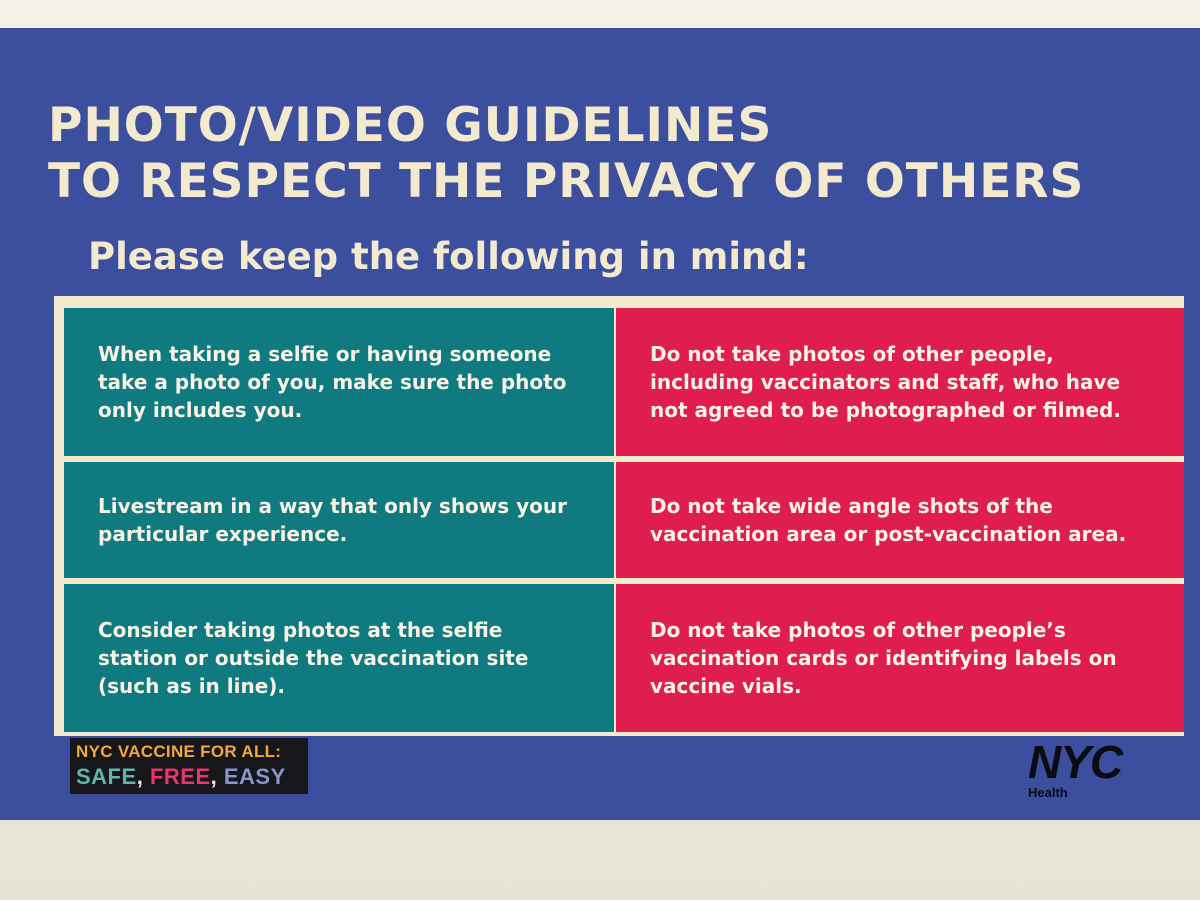 The height and width of the screenshot is (900, 1200). Describe the element at coordinates (254, 776) in the screenshot. I see `badge-easy: EASY` at that location.